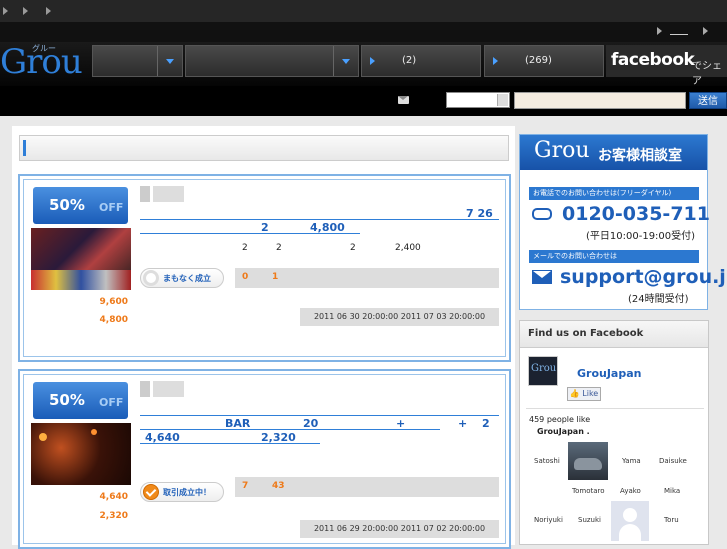 The image size is (727, 549). What do you see at coordinates (113, 516) in the screenshot?
I see `deal-price: 2,320` at bounding box center [113, 516].